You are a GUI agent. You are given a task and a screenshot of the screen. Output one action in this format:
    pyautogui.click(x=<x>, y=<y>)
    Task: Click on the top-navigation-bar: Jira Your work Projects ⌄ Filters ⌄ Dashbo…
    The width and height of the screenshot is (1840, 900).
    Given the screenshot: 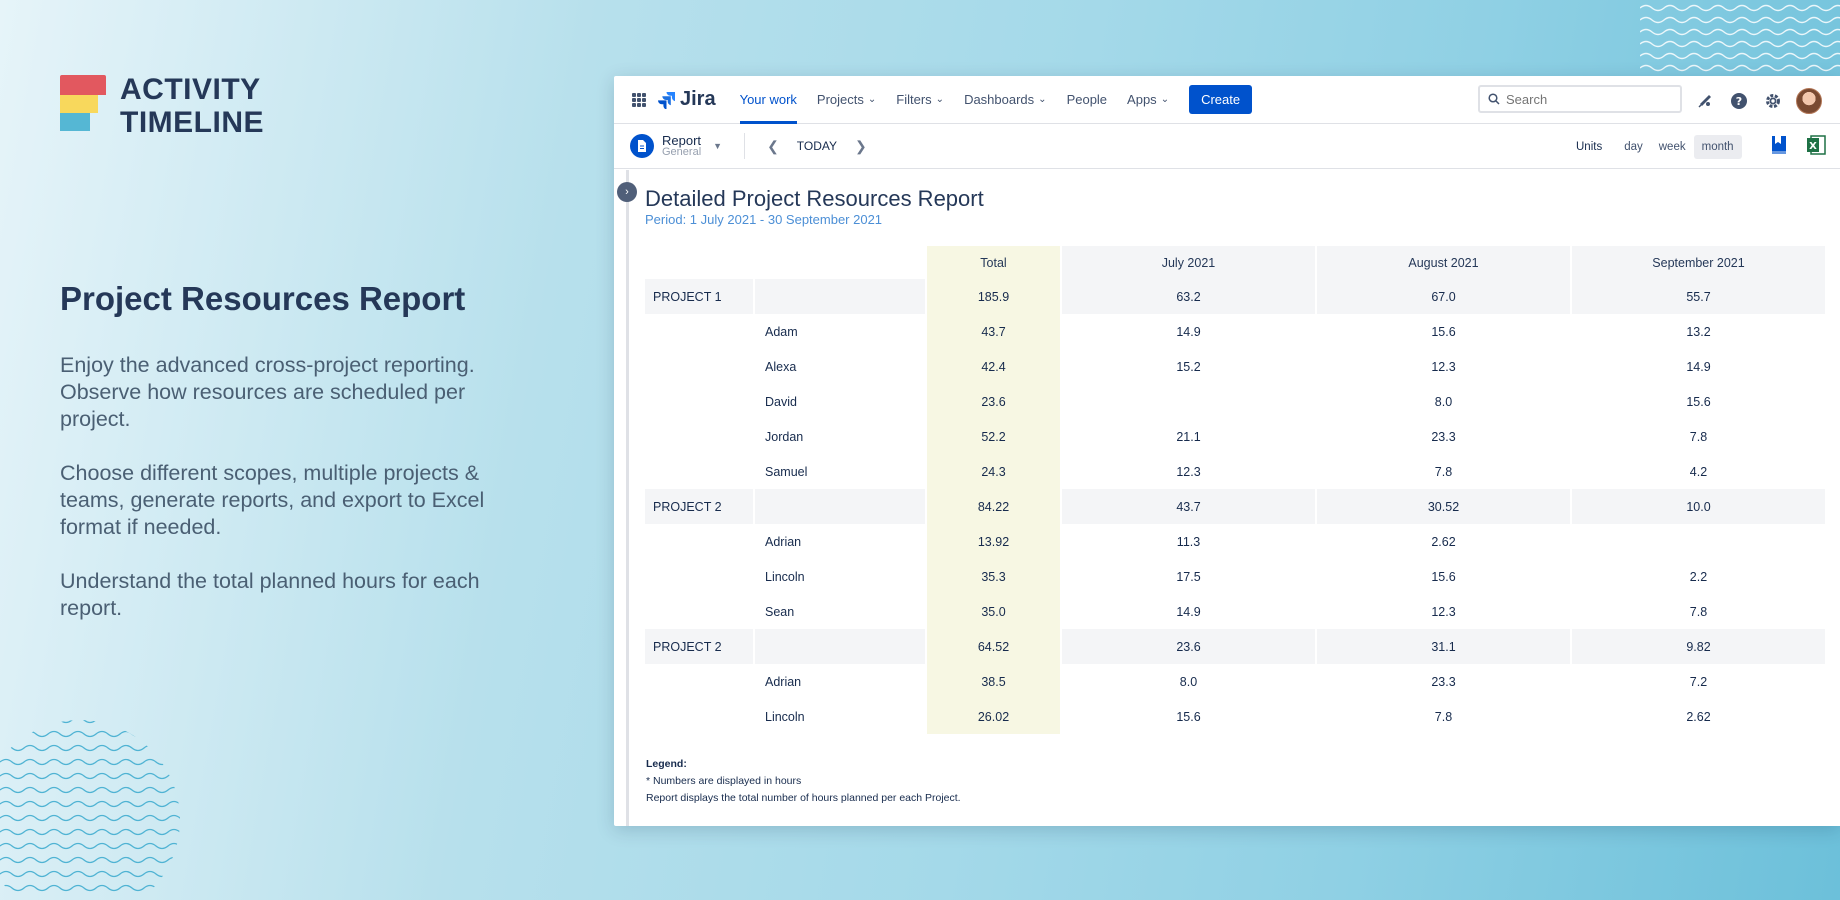 What is the action you would take?
    pyautogui.click(x=1227, y=100)
    